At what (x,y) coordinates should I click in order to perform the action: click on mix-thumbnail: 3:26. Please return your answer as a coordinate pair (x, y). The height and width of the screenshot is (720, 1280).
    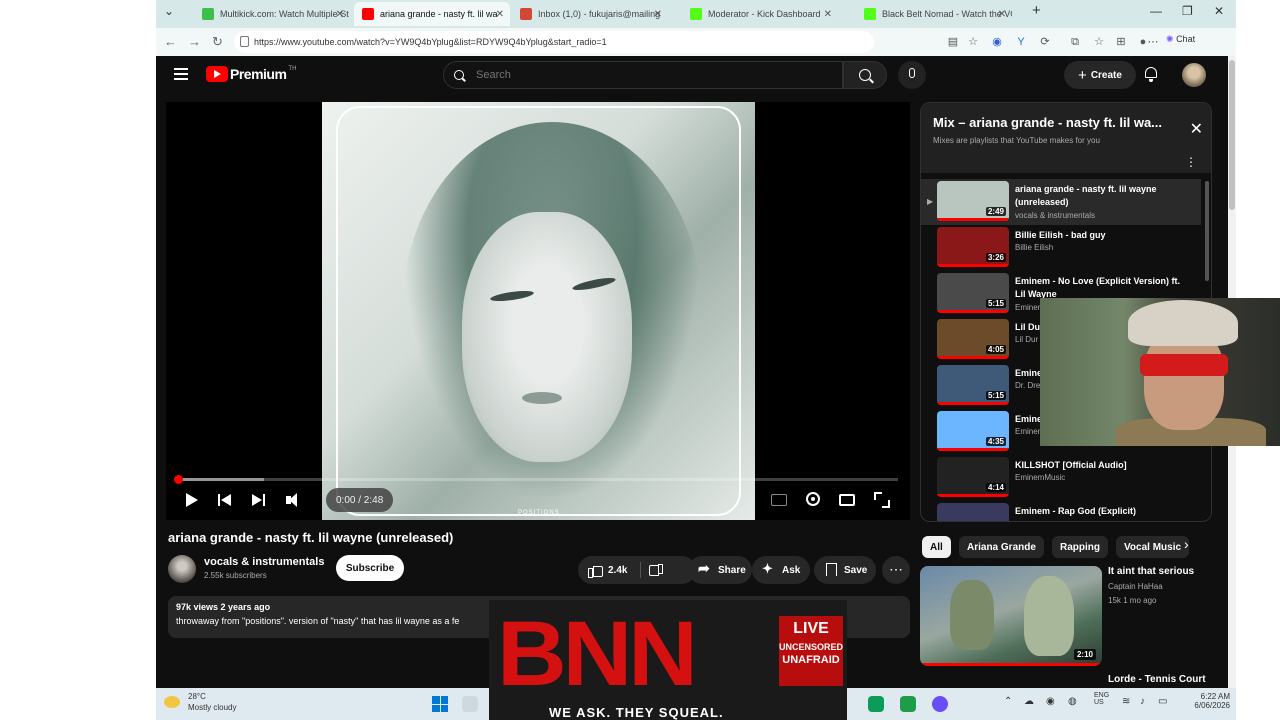
    Looking at the image, I should click on (973, 247).